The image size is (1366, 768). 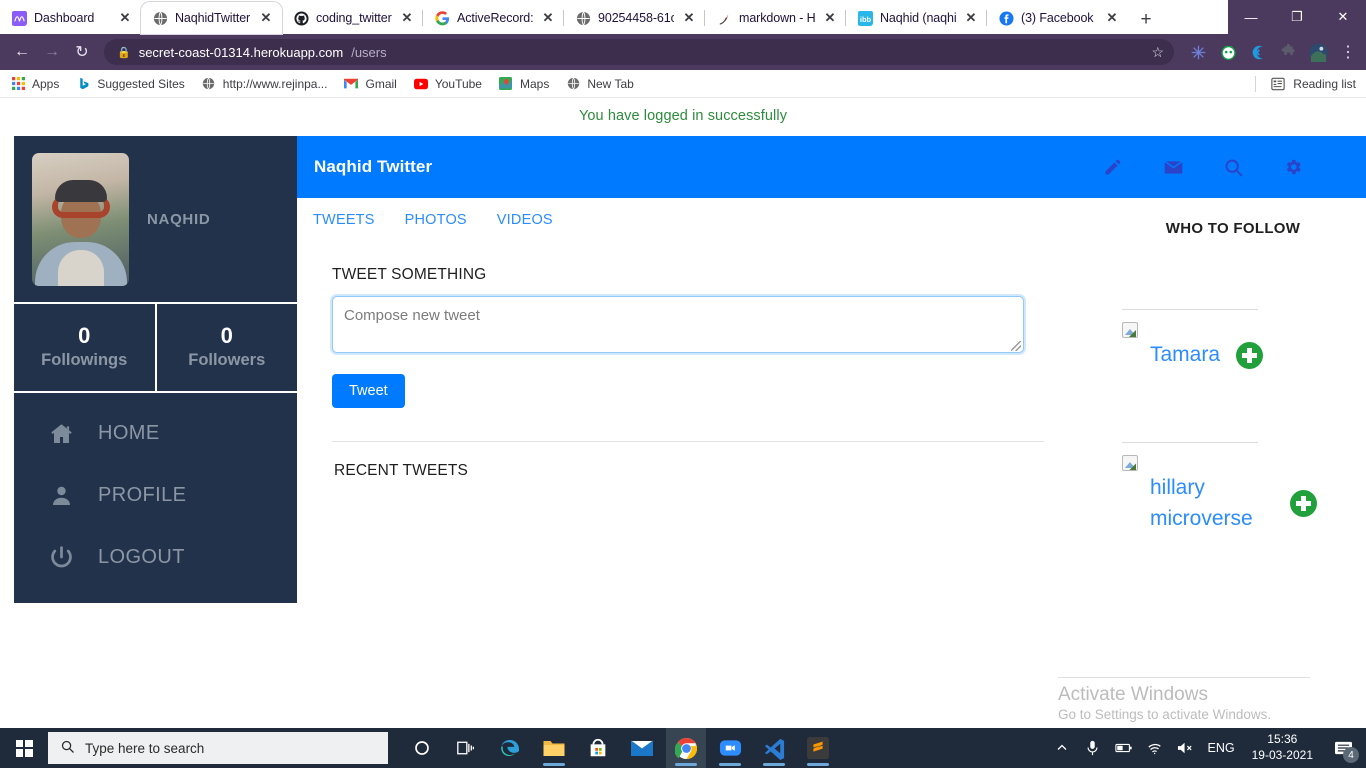 What do you see at coordinates (1185, 355) in the screenshot?
I see `follow-username: Tamara` at bounding box center [1185, 355].